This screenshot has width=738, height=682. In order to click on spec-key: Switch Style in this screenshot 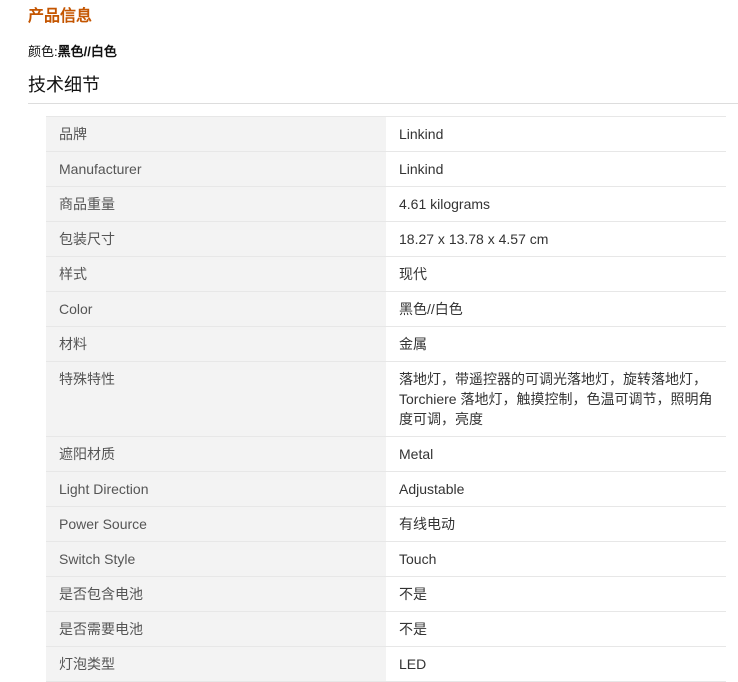, I will do `click(216, 559)`.